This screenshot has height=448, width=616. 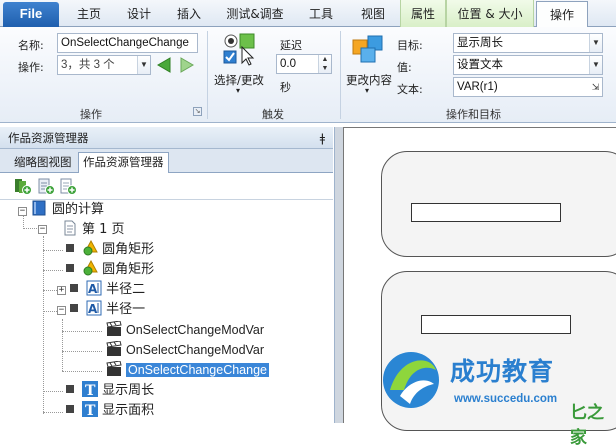 What do you see at coordinates (91, 114) in the screenshot?
I see `group-label-actions: 操作` at bounding box center [91, 114].